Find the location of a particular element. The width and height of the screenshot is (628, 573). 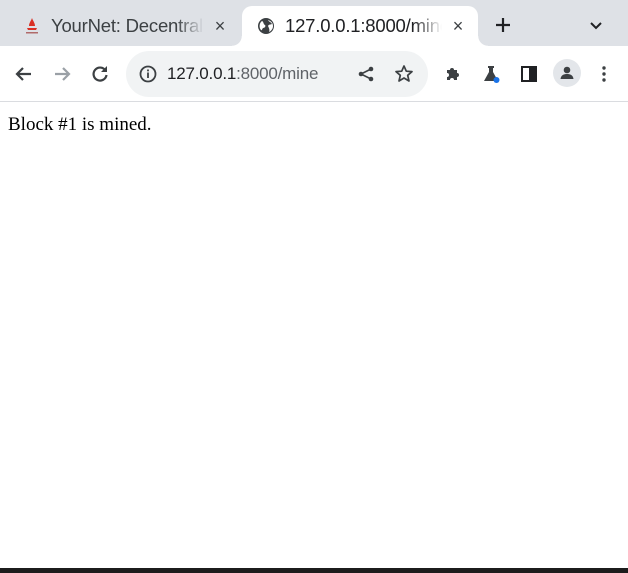

tab-yournet: YourNet: Decentralized × is located at coordinates (124, 26).